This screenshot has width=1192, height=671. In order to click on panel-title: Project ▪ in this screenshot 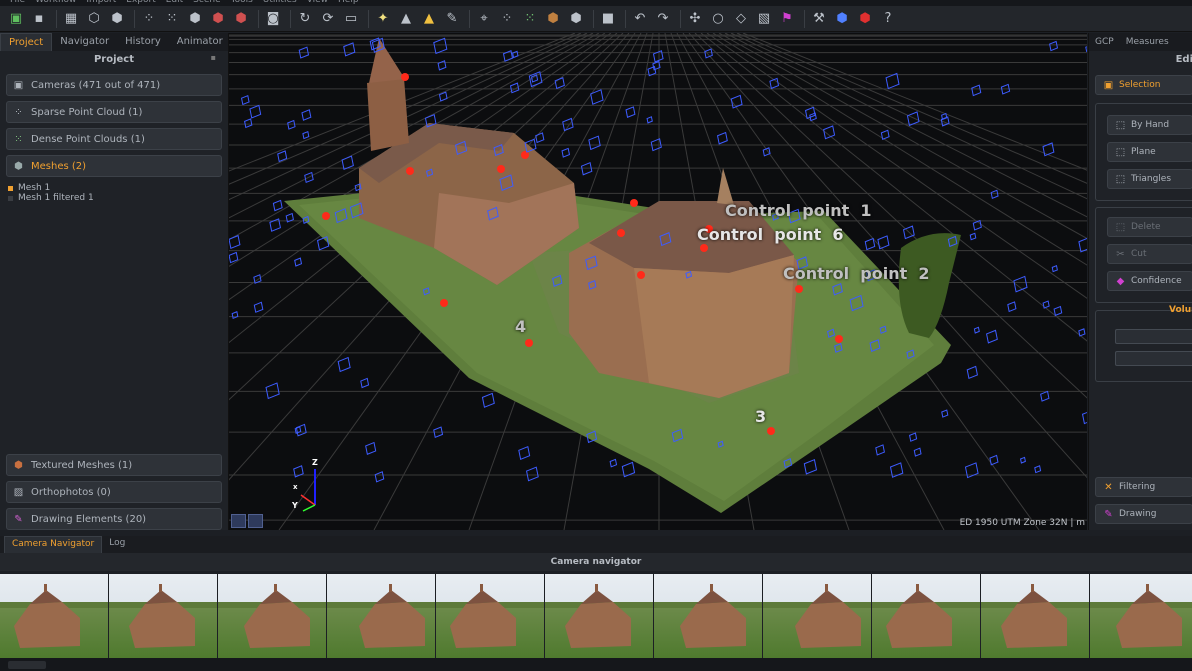, I will do `click(114, 60)`.